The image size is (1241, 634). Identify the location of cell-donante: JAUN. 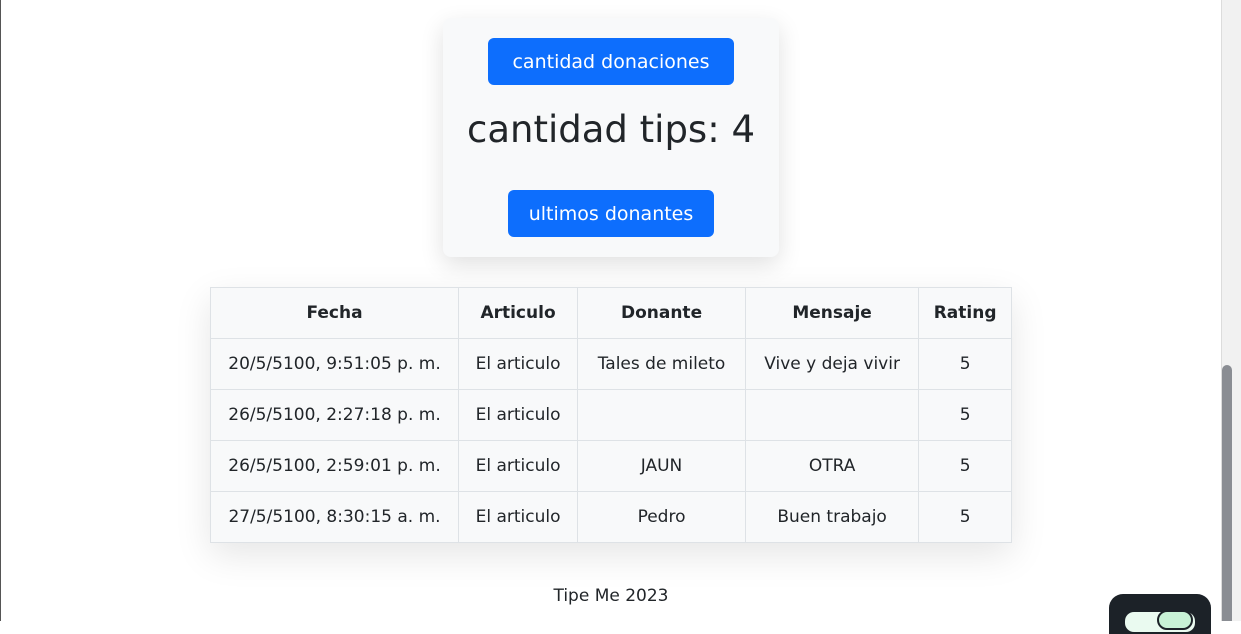
(661, 466).